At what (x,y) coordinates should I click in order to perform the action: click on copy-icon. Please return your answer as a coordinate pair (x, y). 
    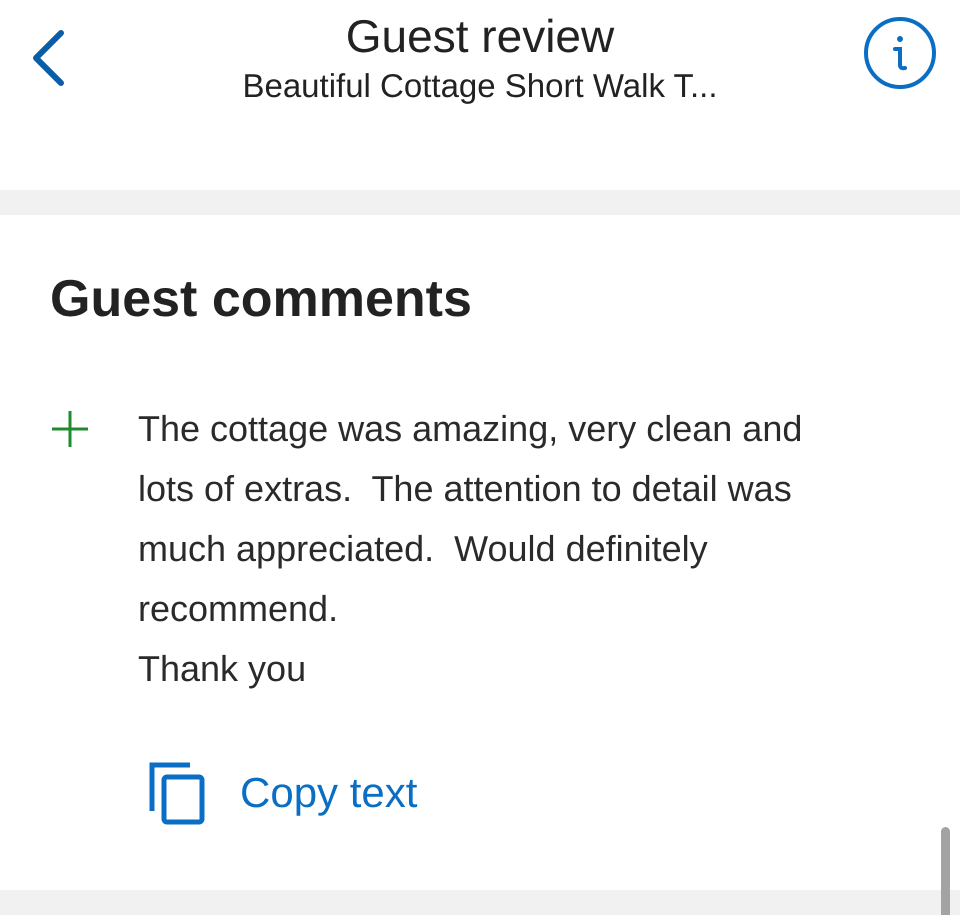
    Looking at the image, I should click on (177, 793).